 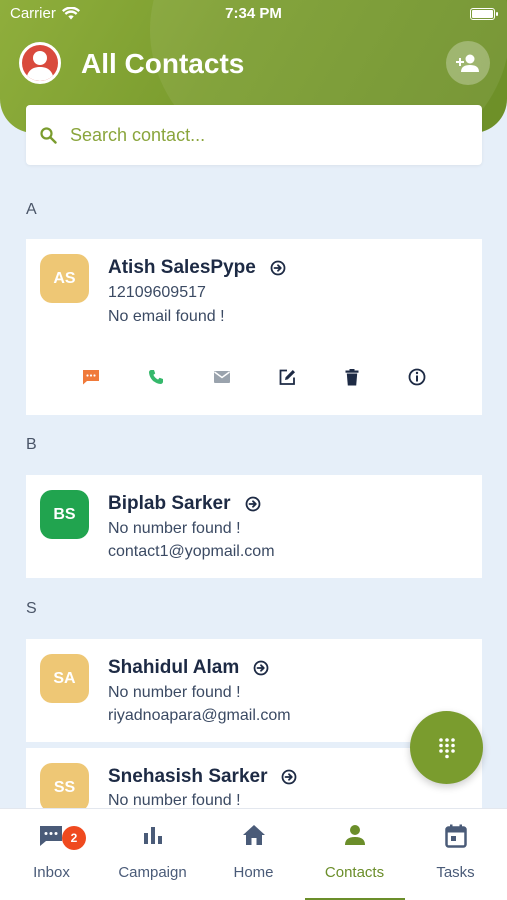 What do you see at coordinates (163, 63) in the screenshot?
I see `page-title: All Contacts` at bounding box center [163, 63].